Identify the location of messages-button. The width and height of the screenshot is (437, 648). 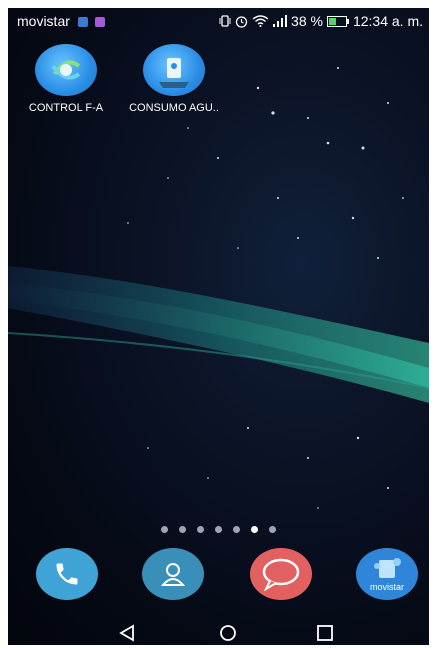
(281, 574).